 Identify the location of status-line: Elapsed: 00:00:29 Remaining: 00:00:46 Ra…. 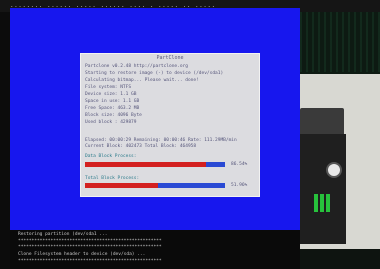
(161, 140).